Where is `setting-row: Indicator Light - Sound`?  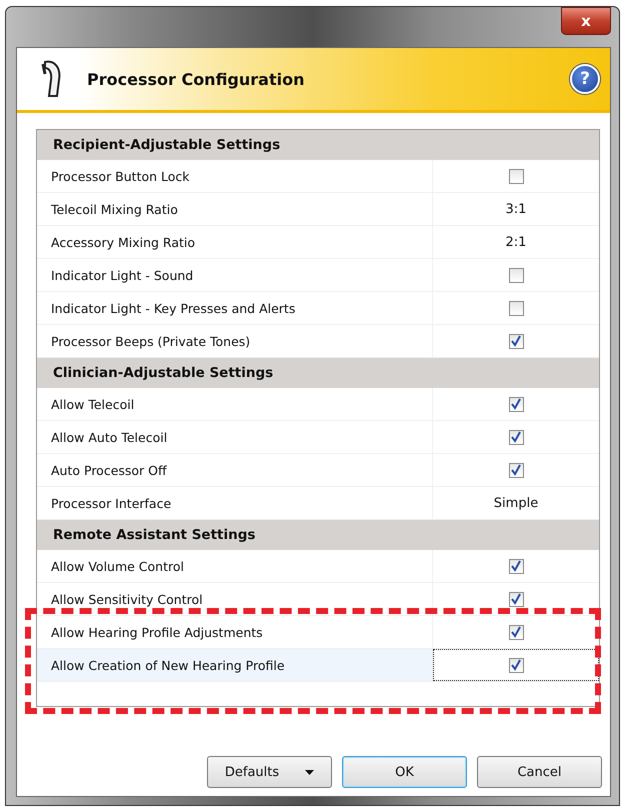 setting-row: Indicator Light - Sound is located at coordinates (318, 275).